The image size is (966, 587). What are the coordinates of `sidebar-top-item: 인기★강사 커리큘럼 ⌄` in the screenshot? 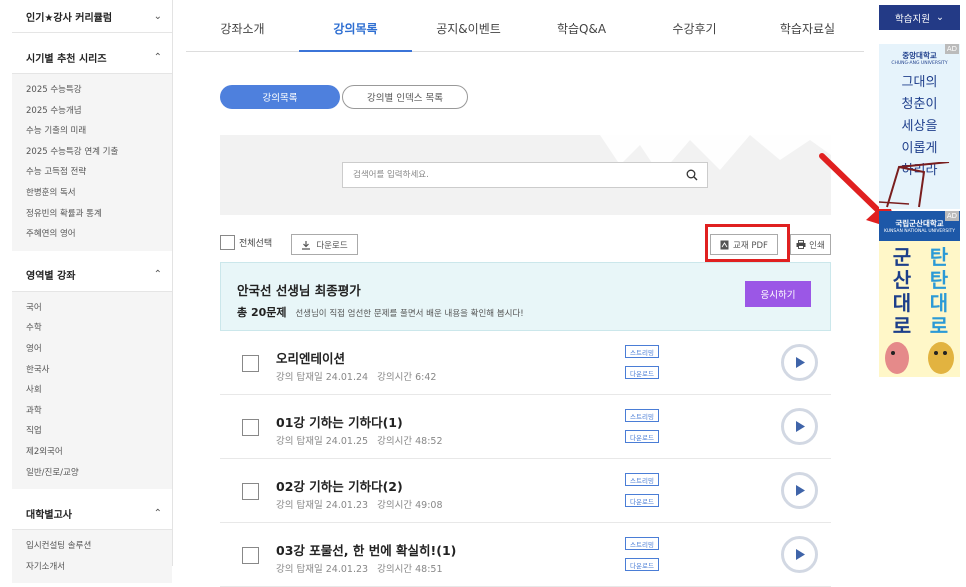 It's located at (92, 16).